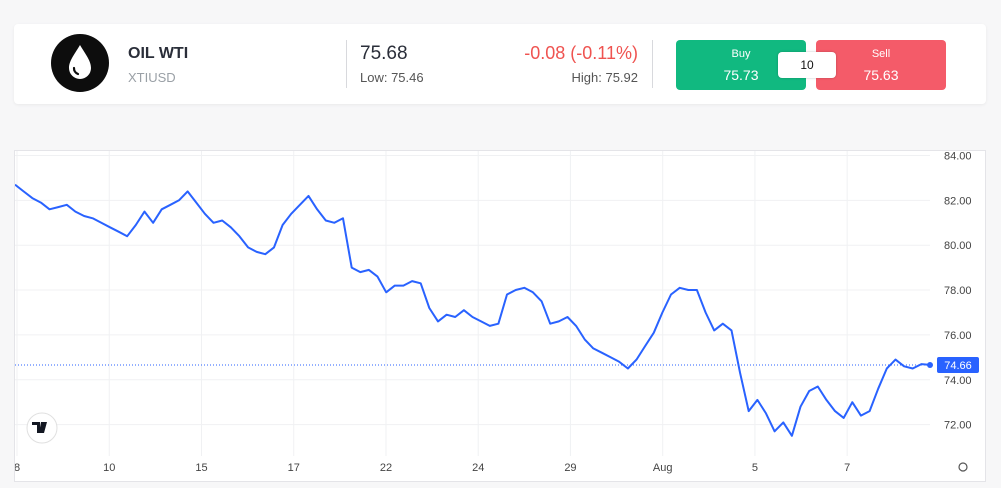 The height and width of the screenshot is (488, 1001). Describe the element at coordinates (294, 468) in the screenshot. I see `x-tick-label: 17` at that location.